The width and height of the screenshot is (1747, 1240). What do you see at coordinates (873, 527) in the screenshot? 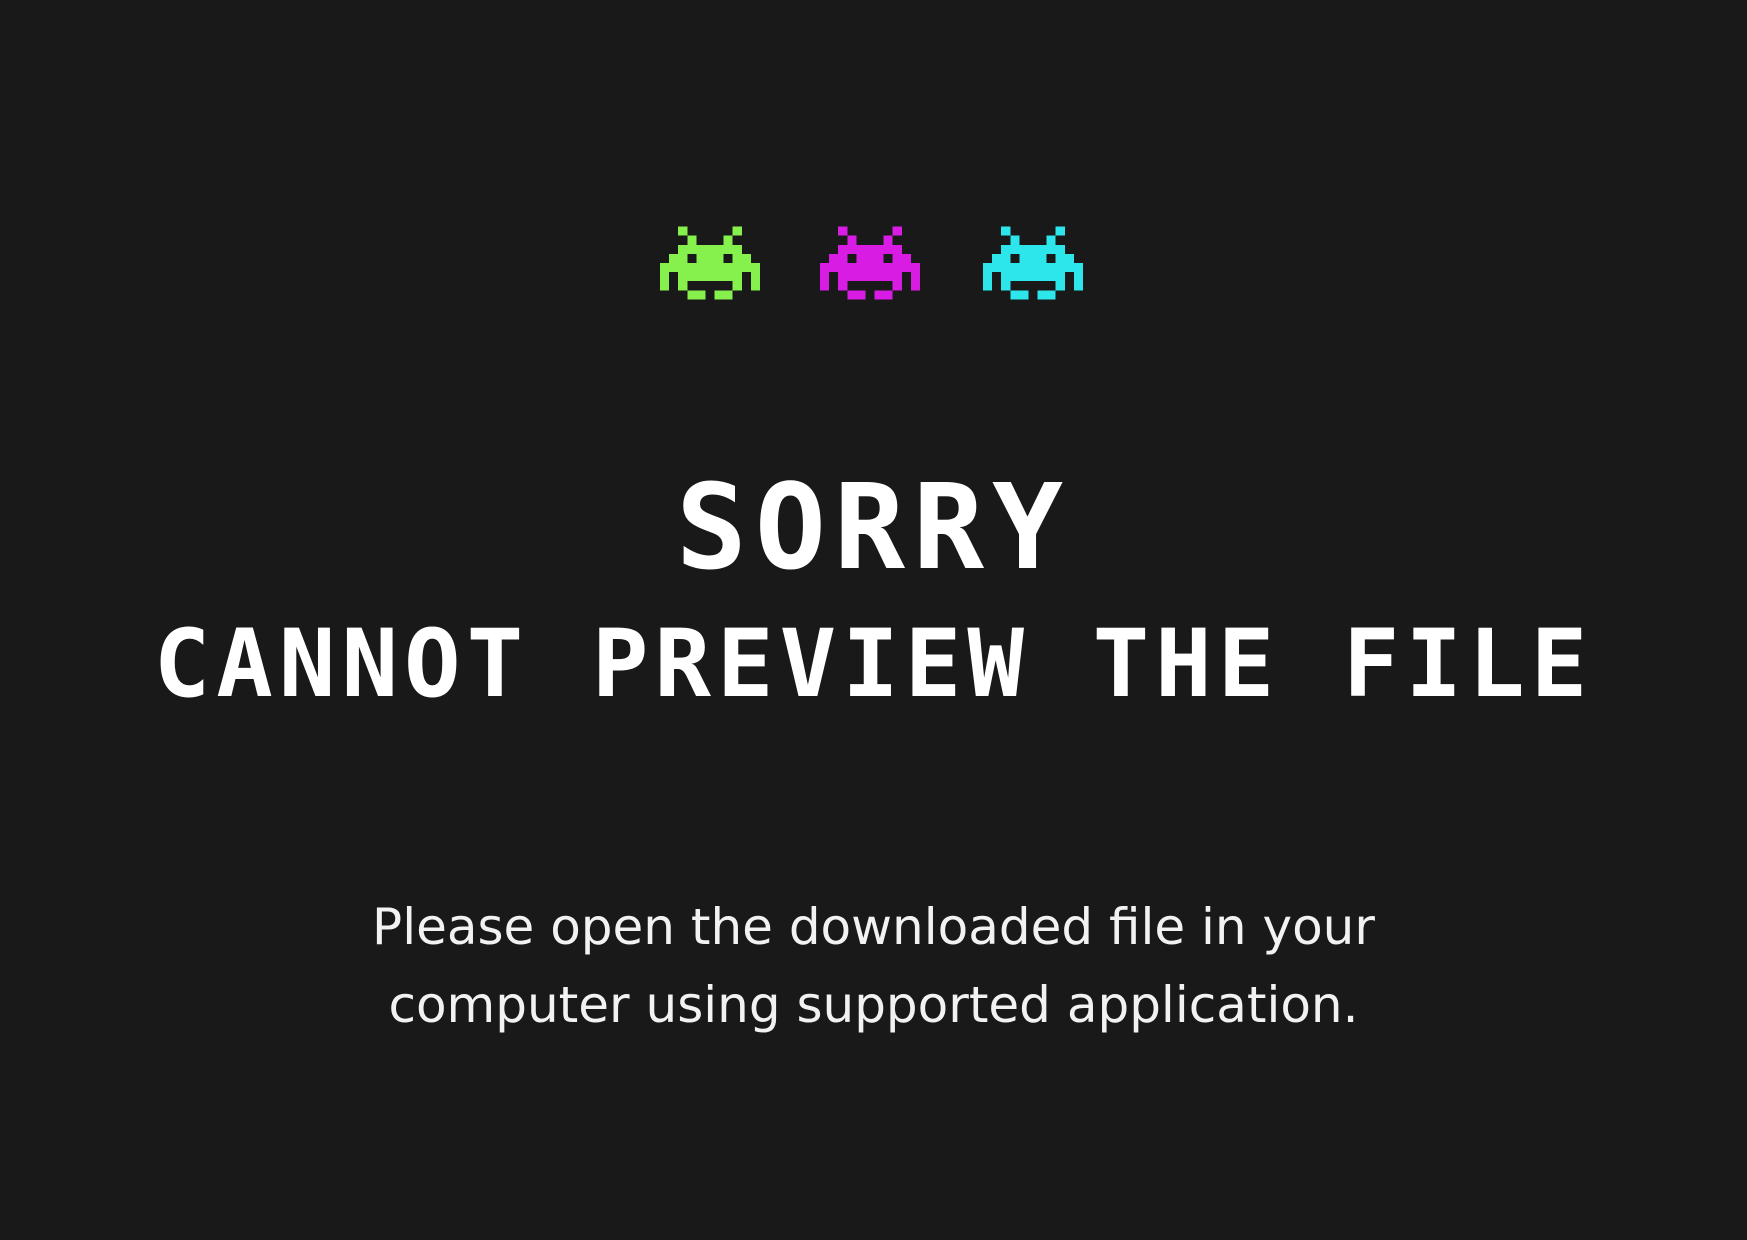
I see `sorry-heading: SORRY` at bounding box center [873, 527].